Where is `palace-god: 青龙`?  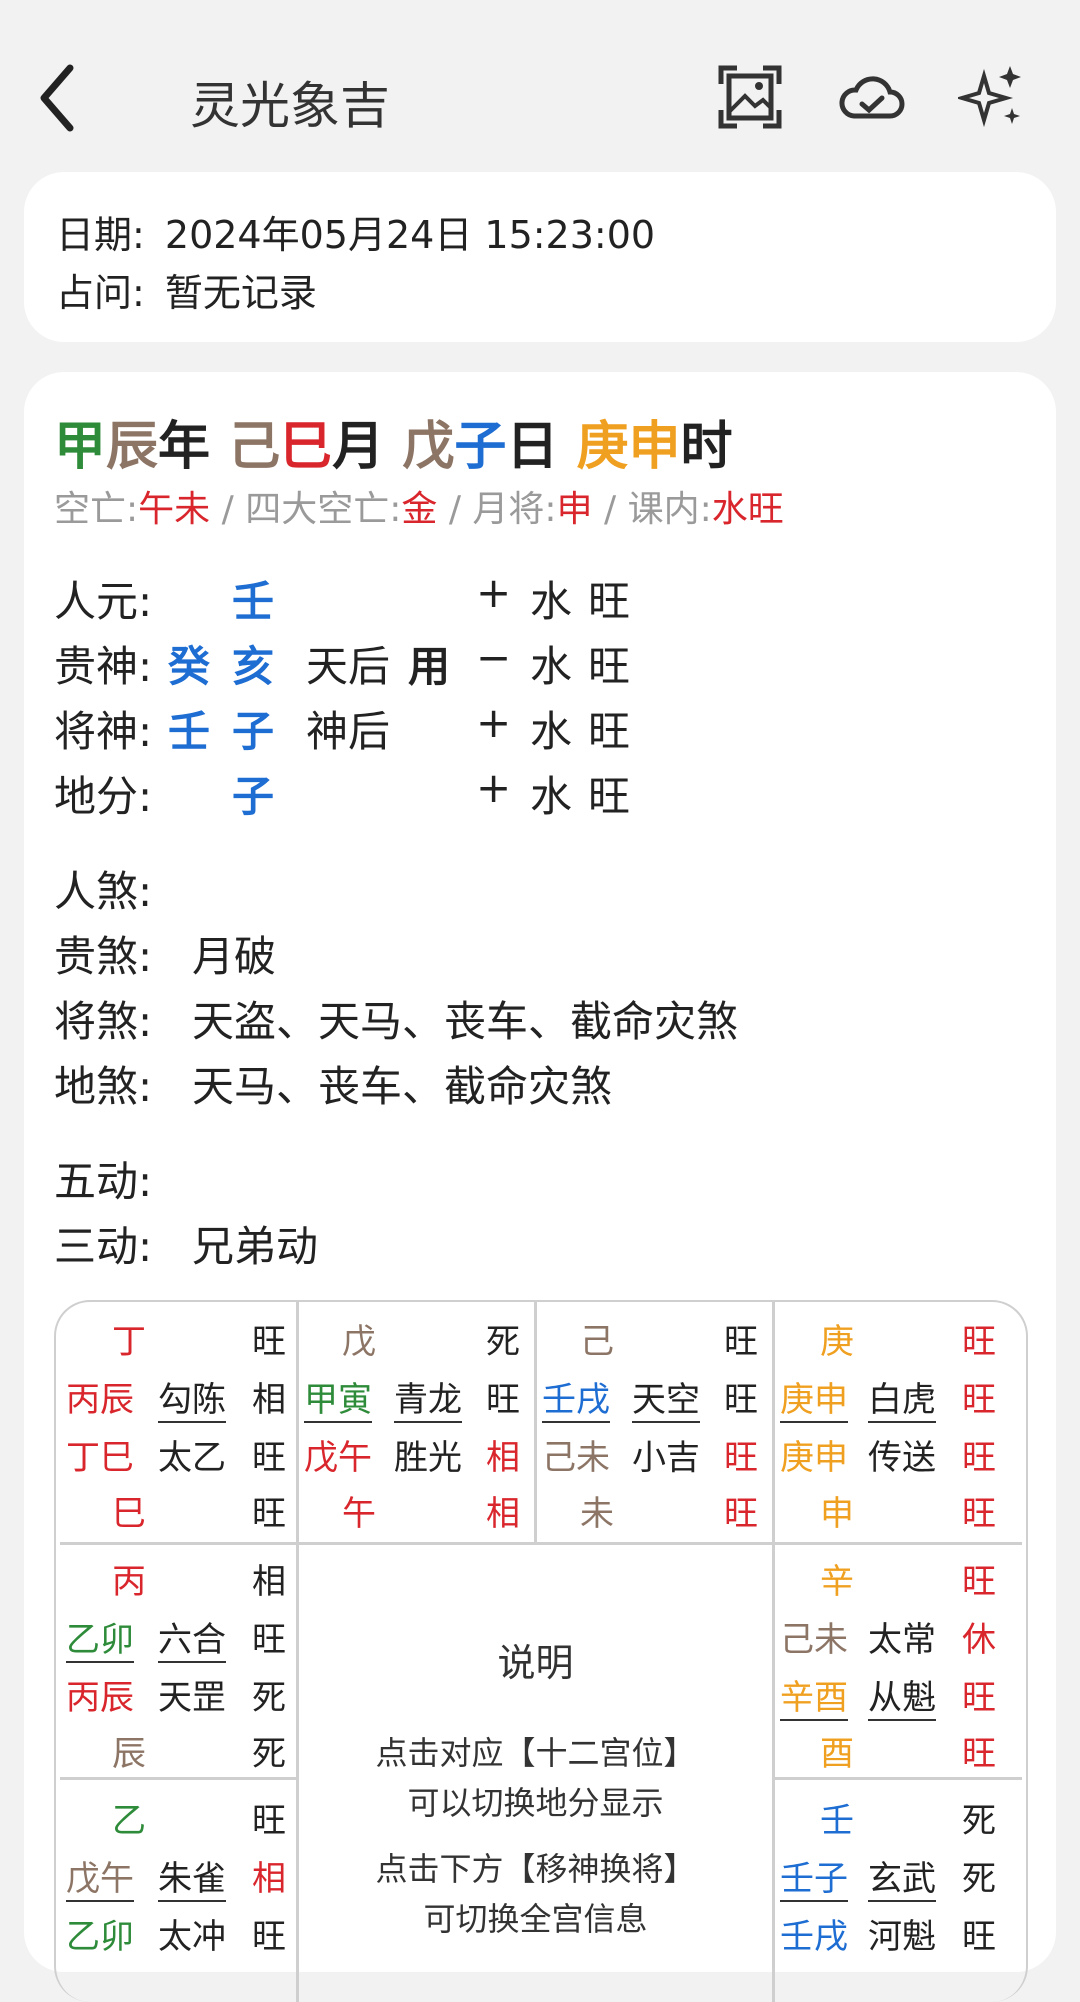 palace-god: 青龙 is located at coordinates (428, 1397).